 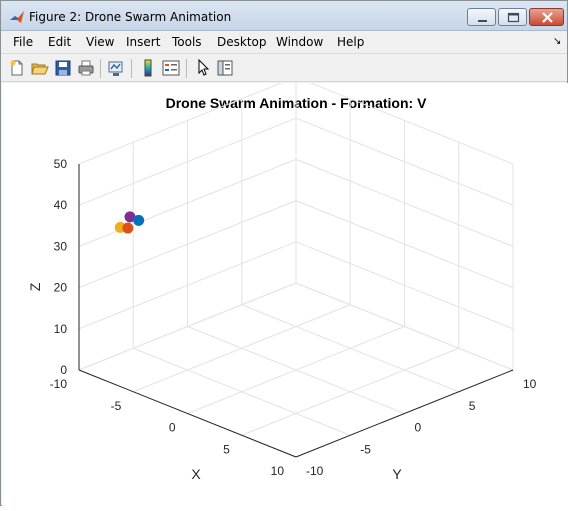 I want to click on maximize-button, so click(x=512, y=17).